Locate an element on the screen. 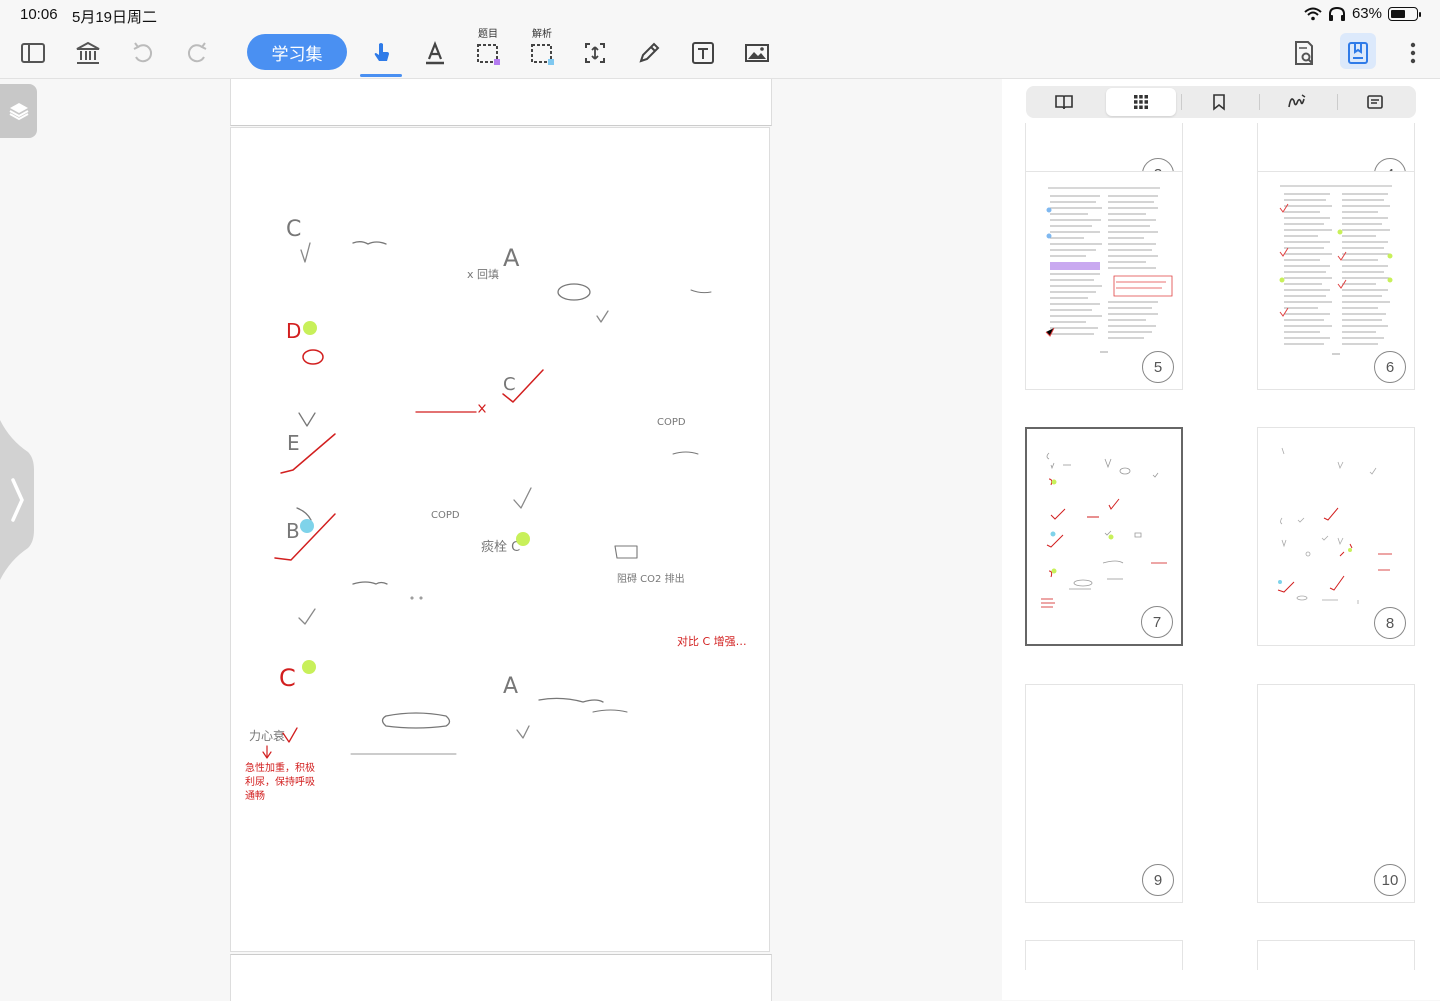 The image size is (1440, 1001). status-right: 63% is located at coordinates (1362, 13).